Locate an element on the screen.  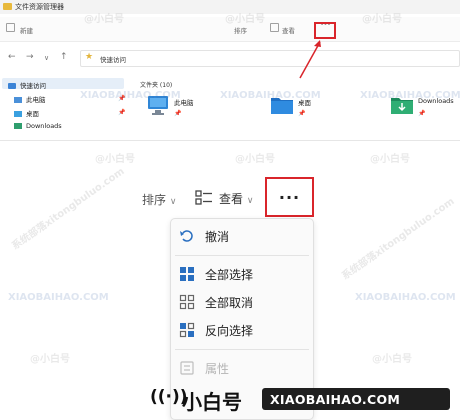
window-title: 文件资源管理器 is located at coordinates (39, 7).